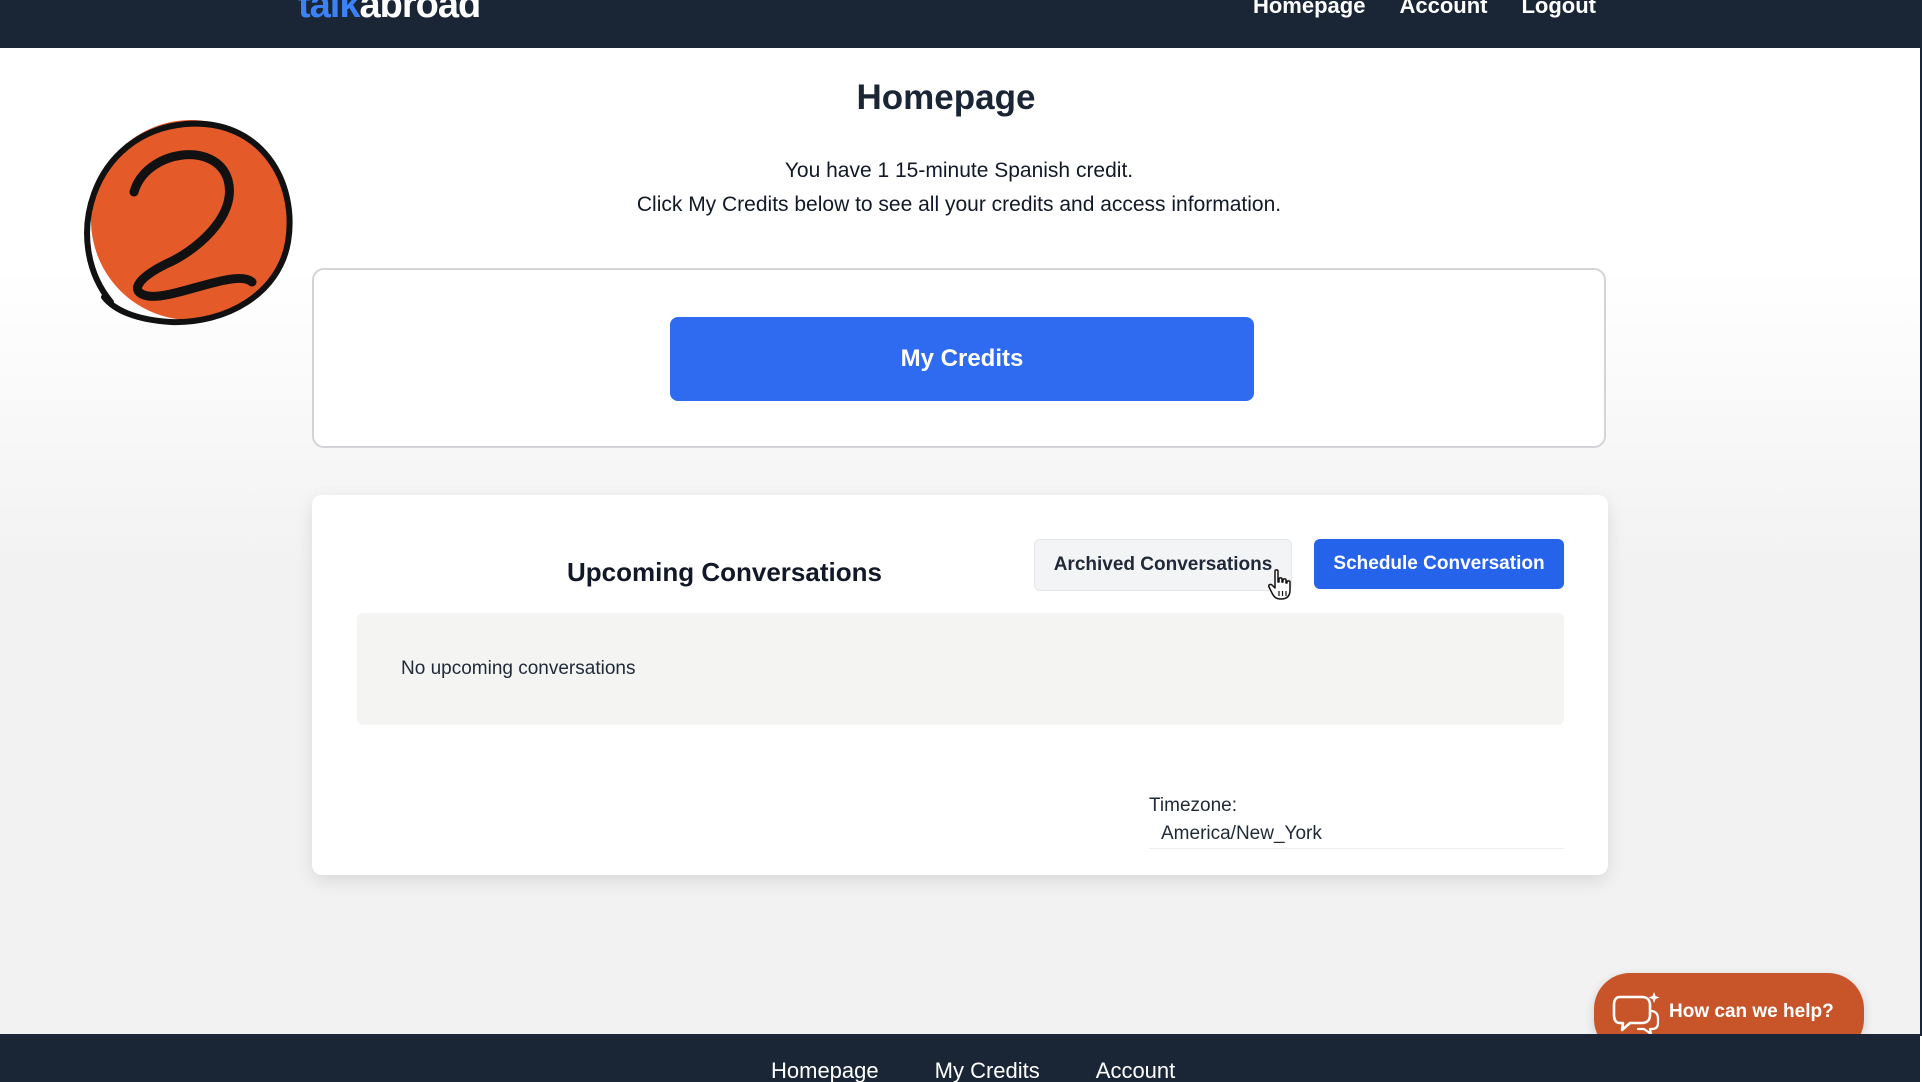 The image size is (1922, 1082). I want to click on logo-part-abroad: abroad, so click(420, 13).